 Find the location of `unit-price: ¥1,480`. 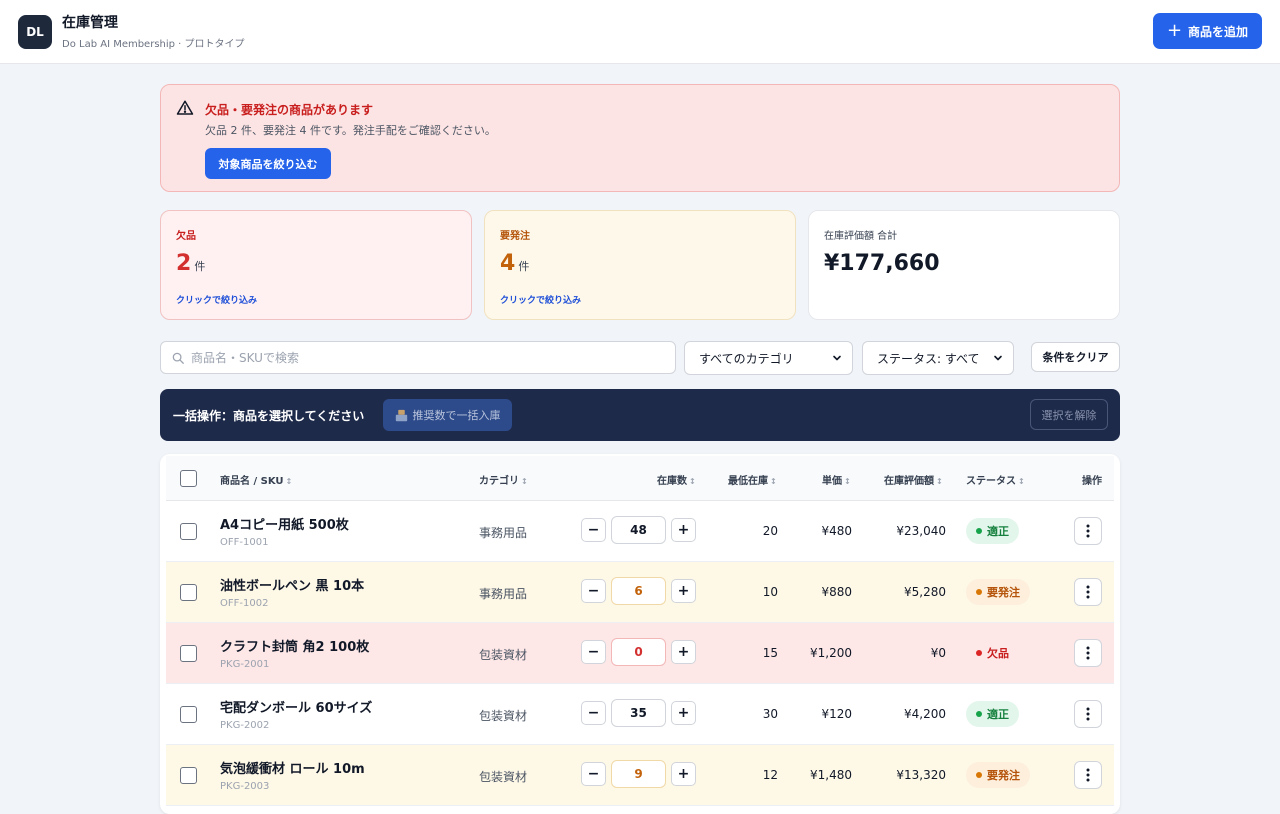

unit-price: ¥1,480 is located at coordinates (831, 775).